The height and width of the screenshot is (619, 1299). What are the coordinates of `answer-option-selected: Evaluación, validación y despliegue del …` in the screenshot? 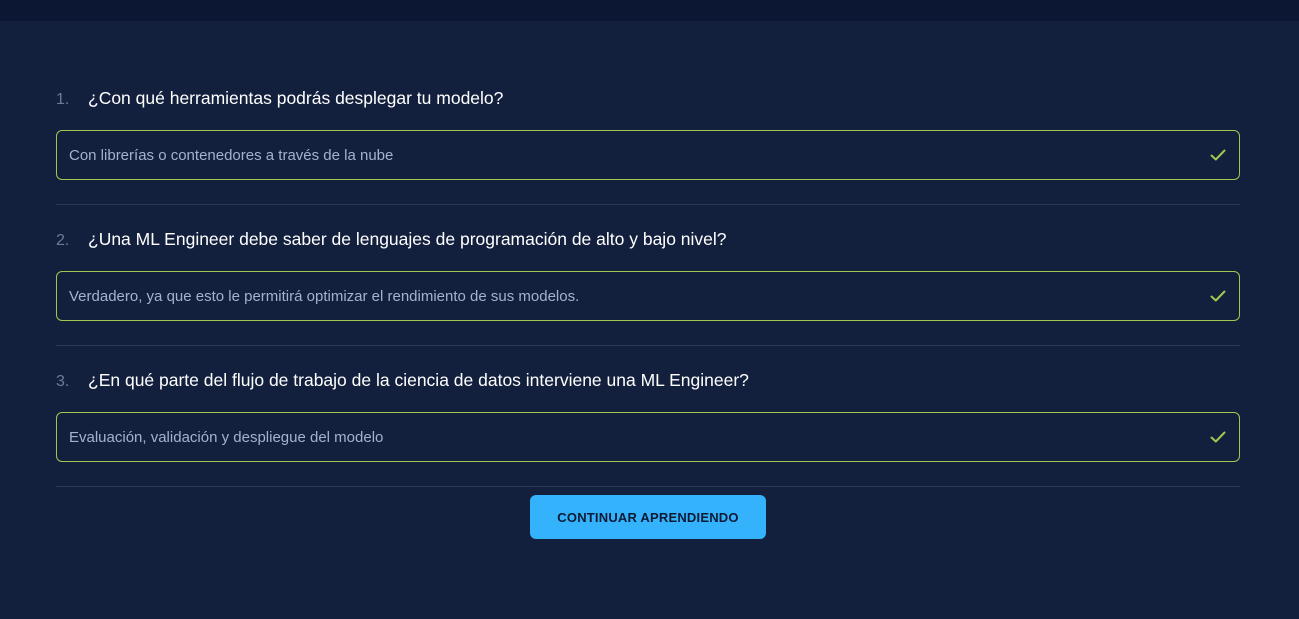 It's located at (648, 437).